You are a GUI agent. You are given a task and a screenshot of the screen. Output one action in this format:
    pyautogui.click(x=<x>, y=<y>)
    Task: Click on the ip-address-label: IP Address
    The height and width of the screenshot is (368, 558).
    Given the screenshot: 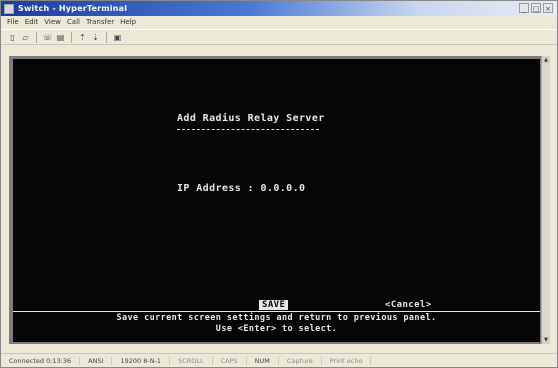 What is the action you would take?
    pyautogui.click(x=209, y=188)
    